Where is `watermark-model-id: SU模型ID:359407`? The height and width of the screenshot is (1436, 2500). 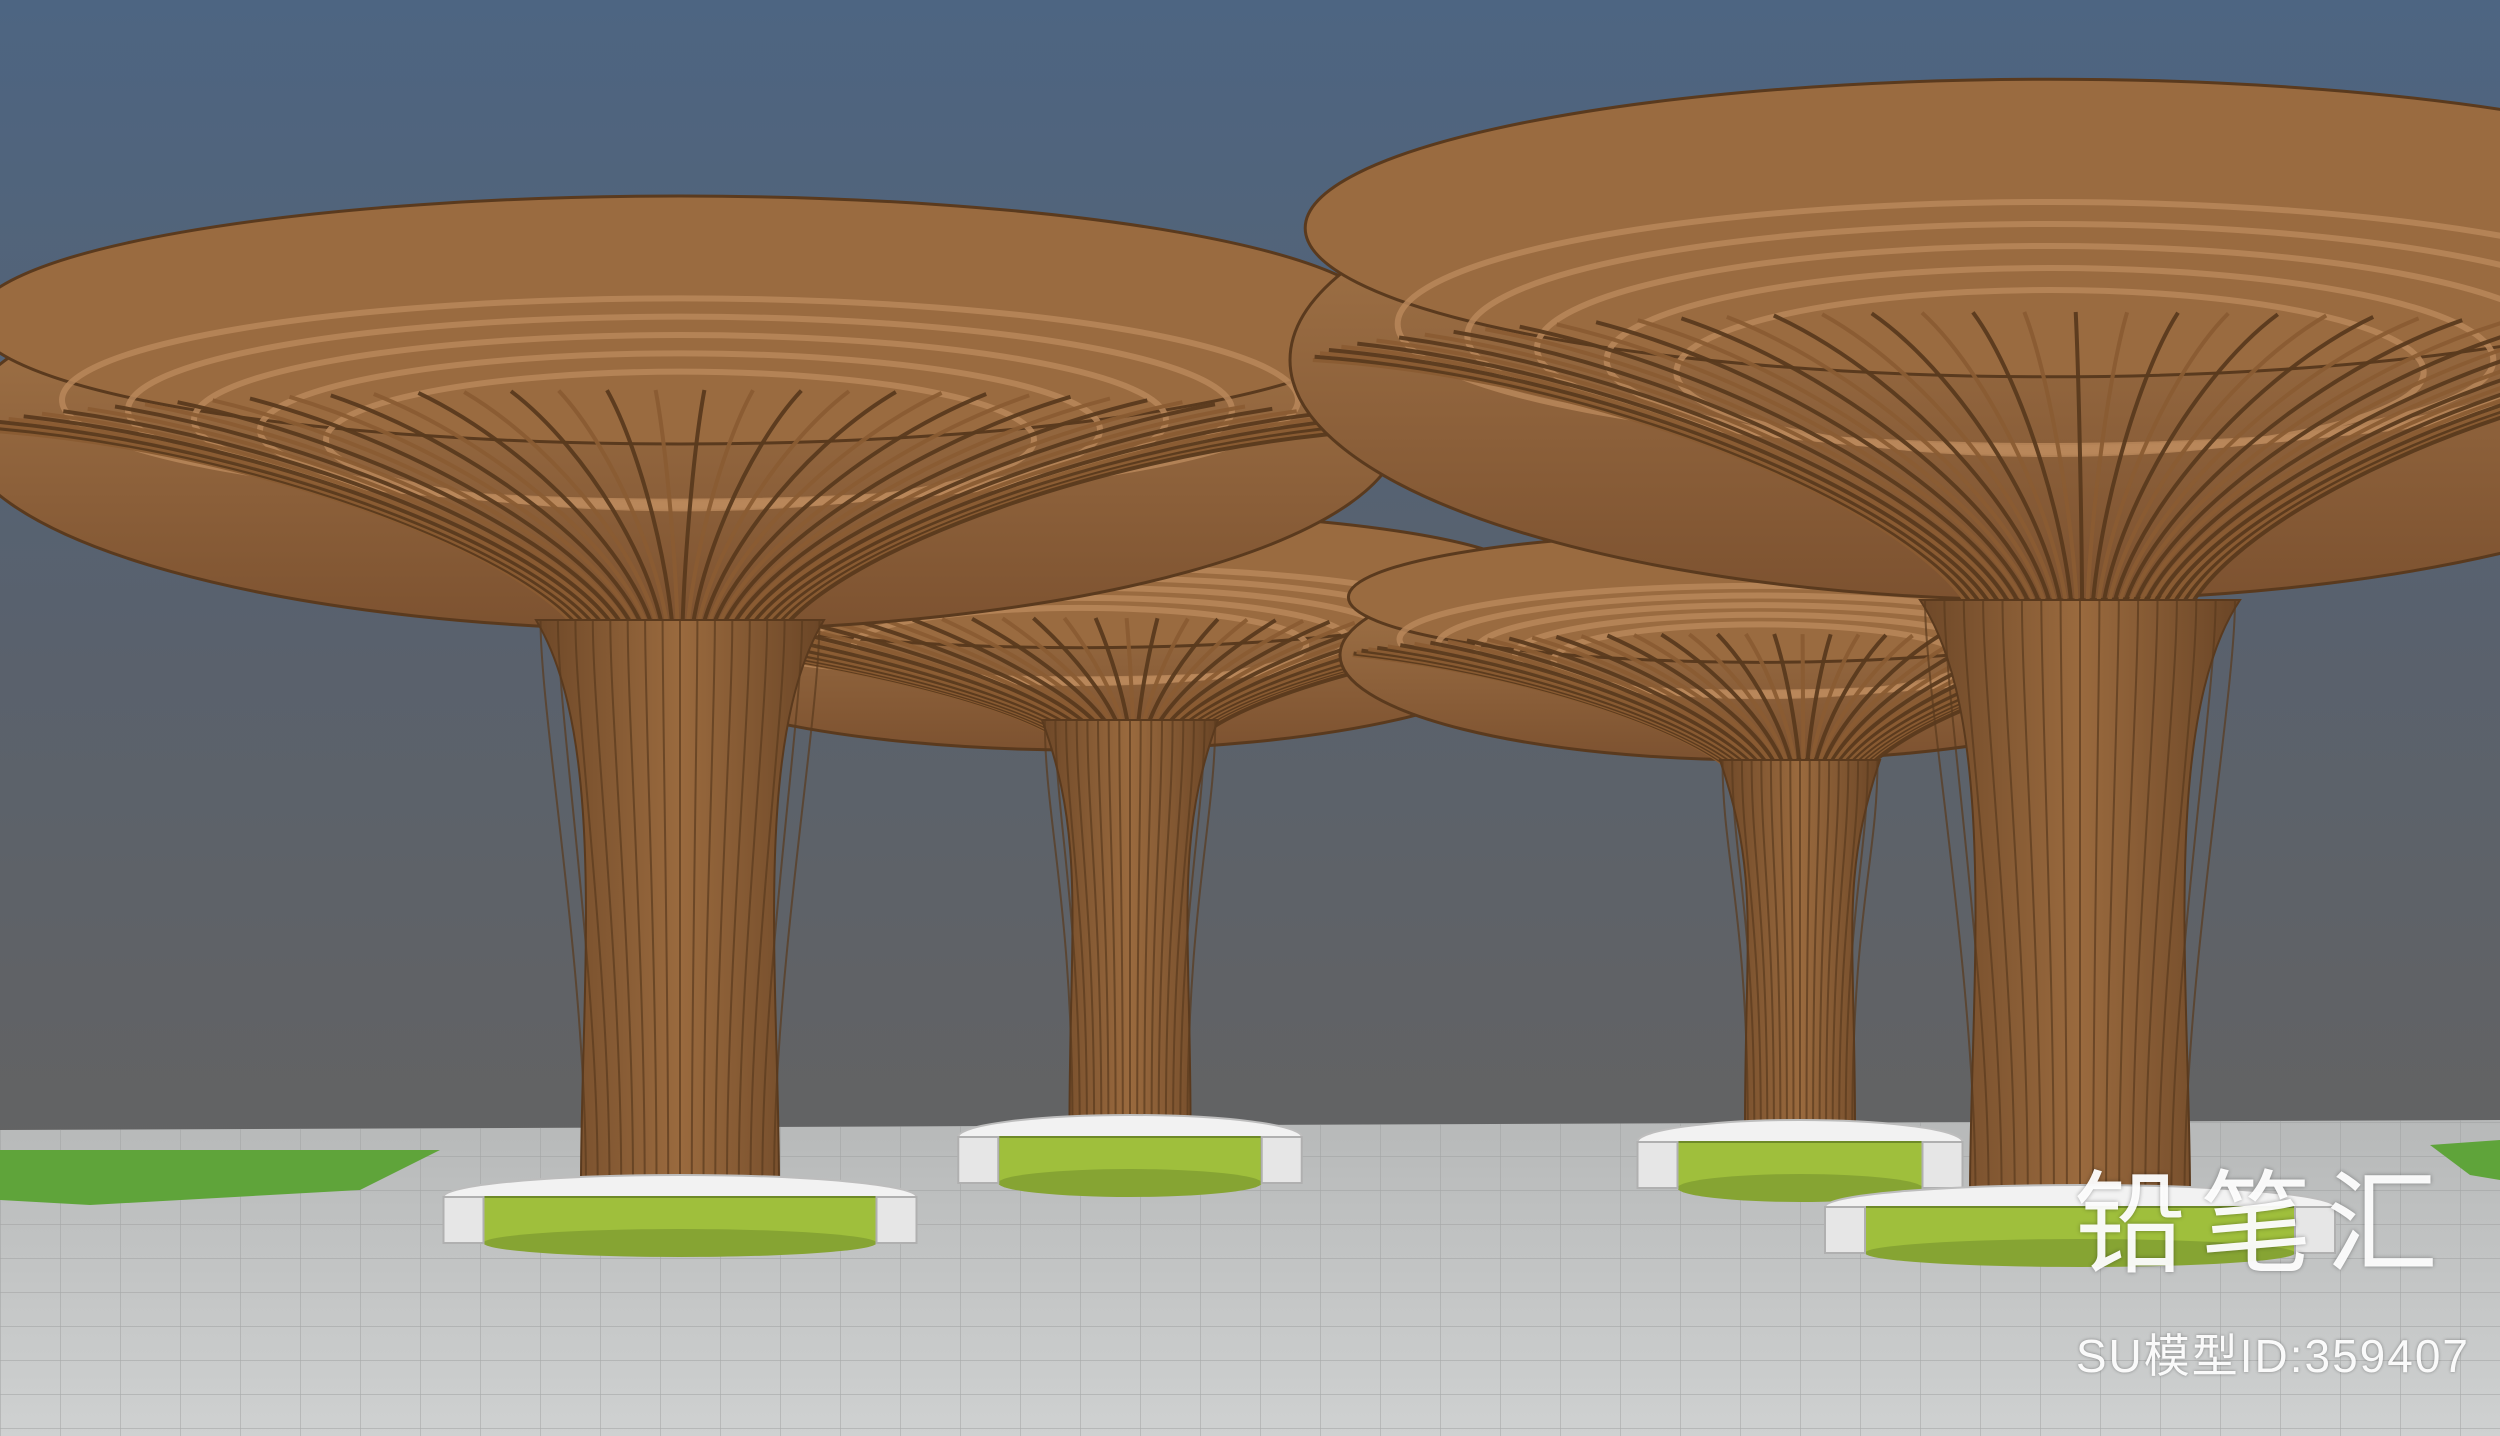
watermark-model-id: SU模型ID:359407 is located at coordinates (2272, 1356).